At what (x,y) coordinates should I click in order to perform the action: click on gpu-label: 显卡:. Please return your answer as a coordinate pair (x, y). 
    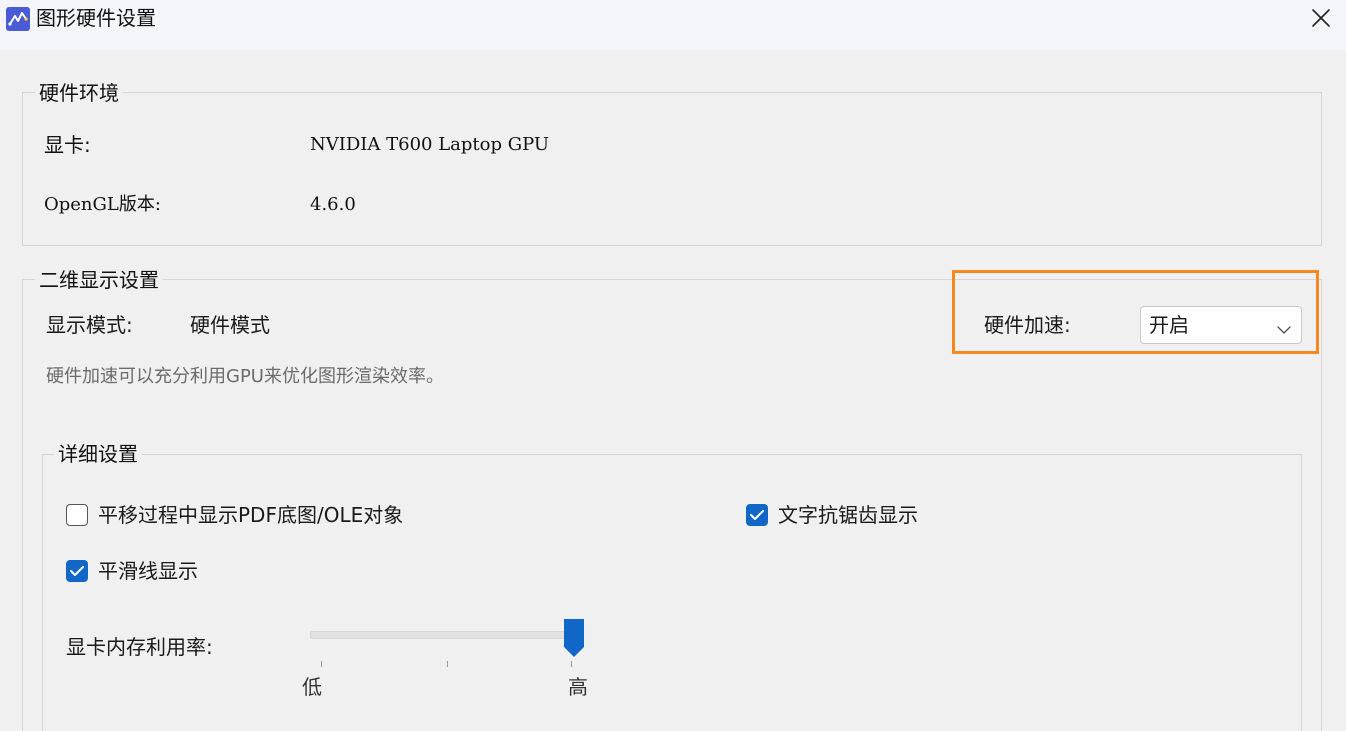
    Looking at the image, I should click on (67, 145).